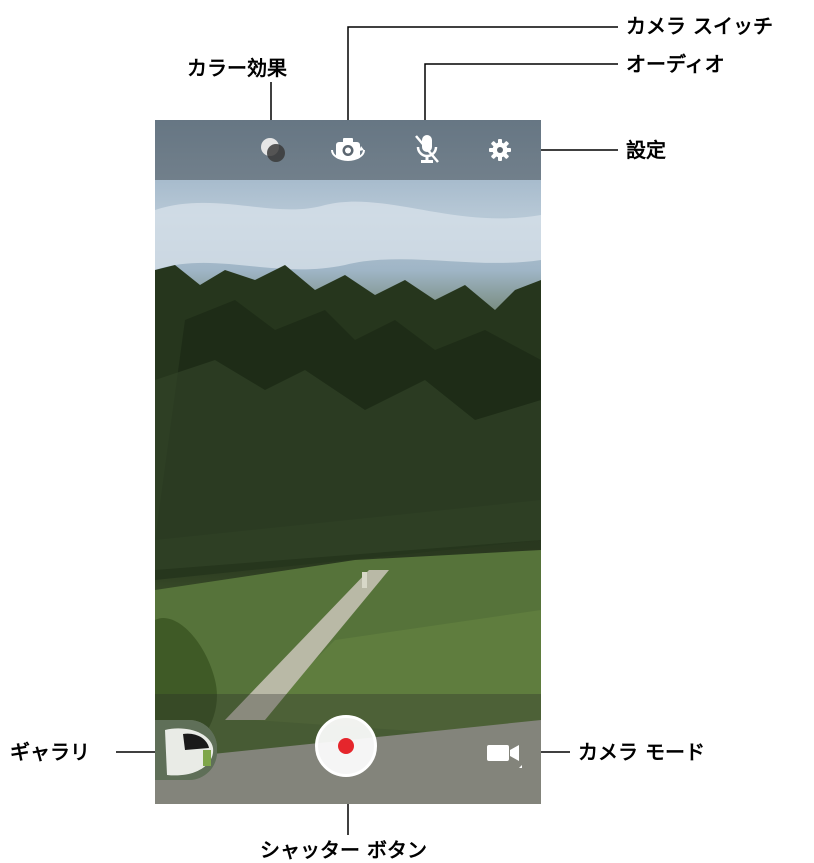 The height and width of the screenshot is (863, 814). I want to click on callout-audio: オーディオ, so click(675, 64).